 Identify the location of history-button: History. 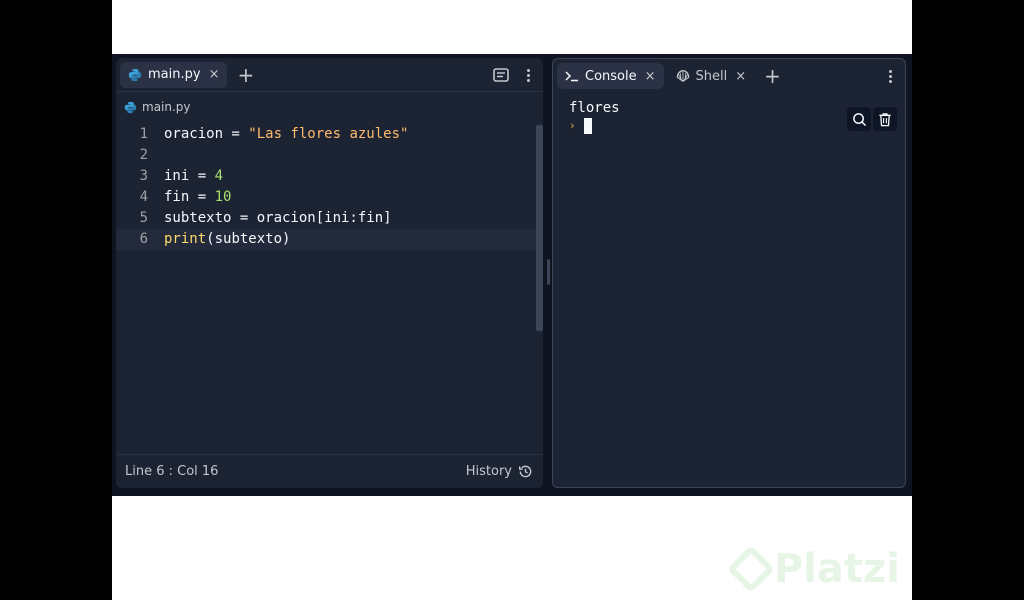
(499, 471).